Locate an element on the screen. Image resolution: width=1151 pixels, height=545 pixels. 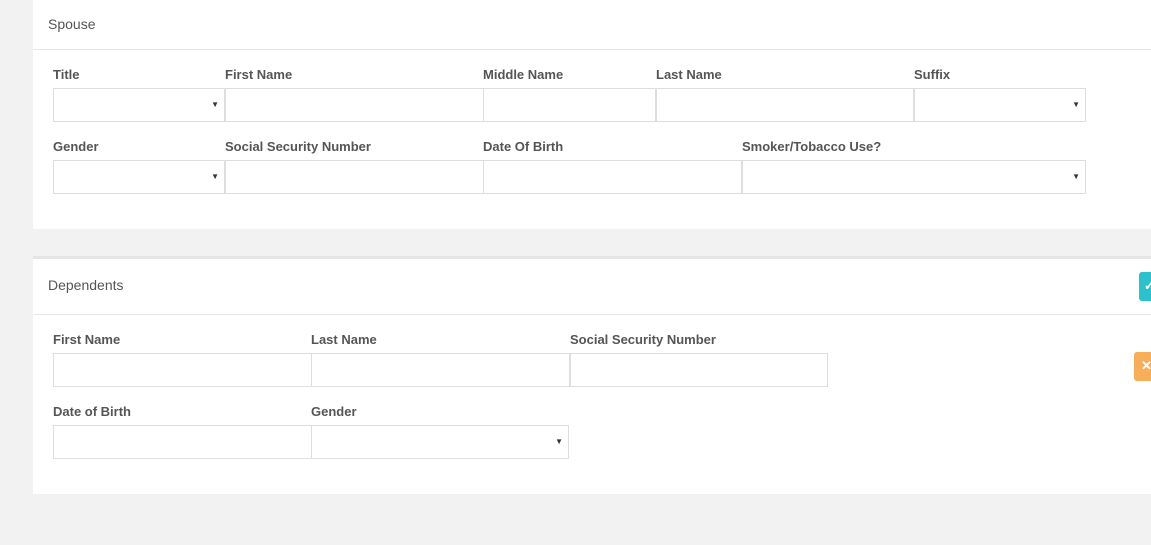
spouse-title-select: ▼ is located at coordinates (139, 105).